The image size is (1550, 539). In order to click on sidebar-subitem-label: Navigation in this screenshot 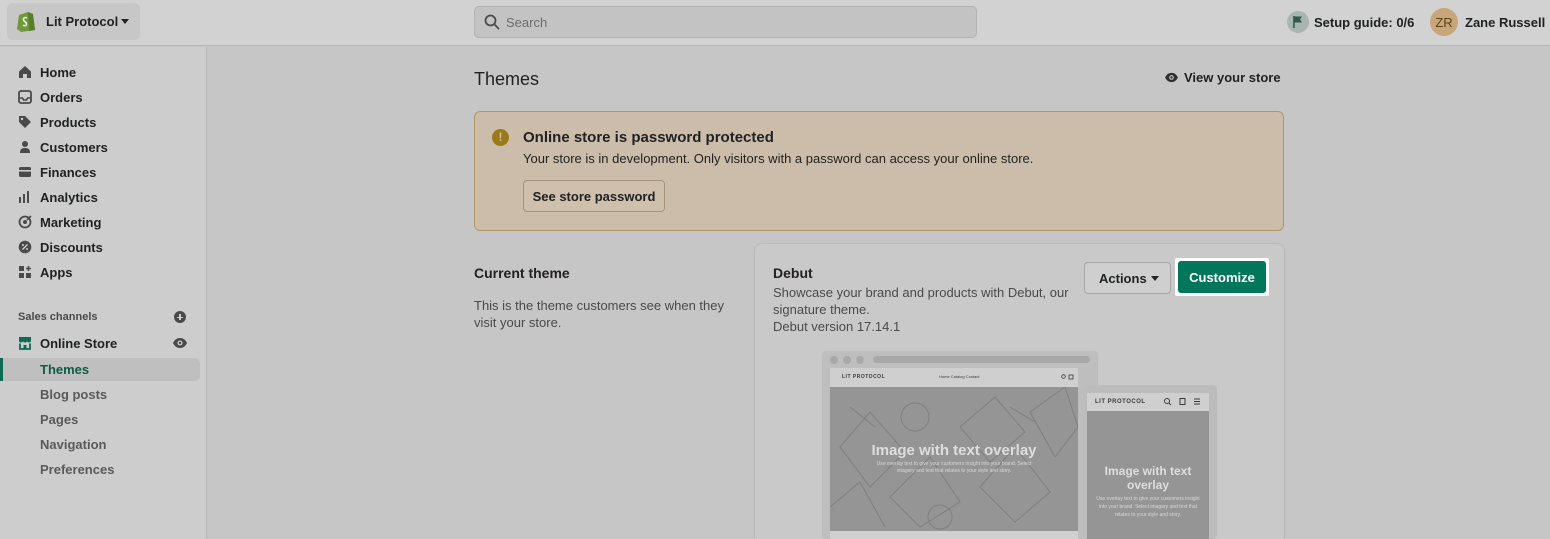, I will do `click(73, 444)`.